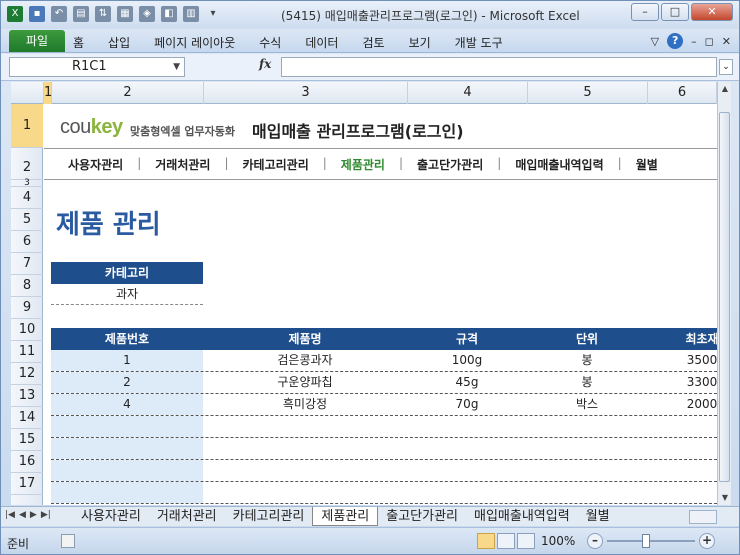 The height and width of the screenshot is (555, 740). I want to click on sheet-tab-release-price-management: 출고단가관리, so click(422, 516).